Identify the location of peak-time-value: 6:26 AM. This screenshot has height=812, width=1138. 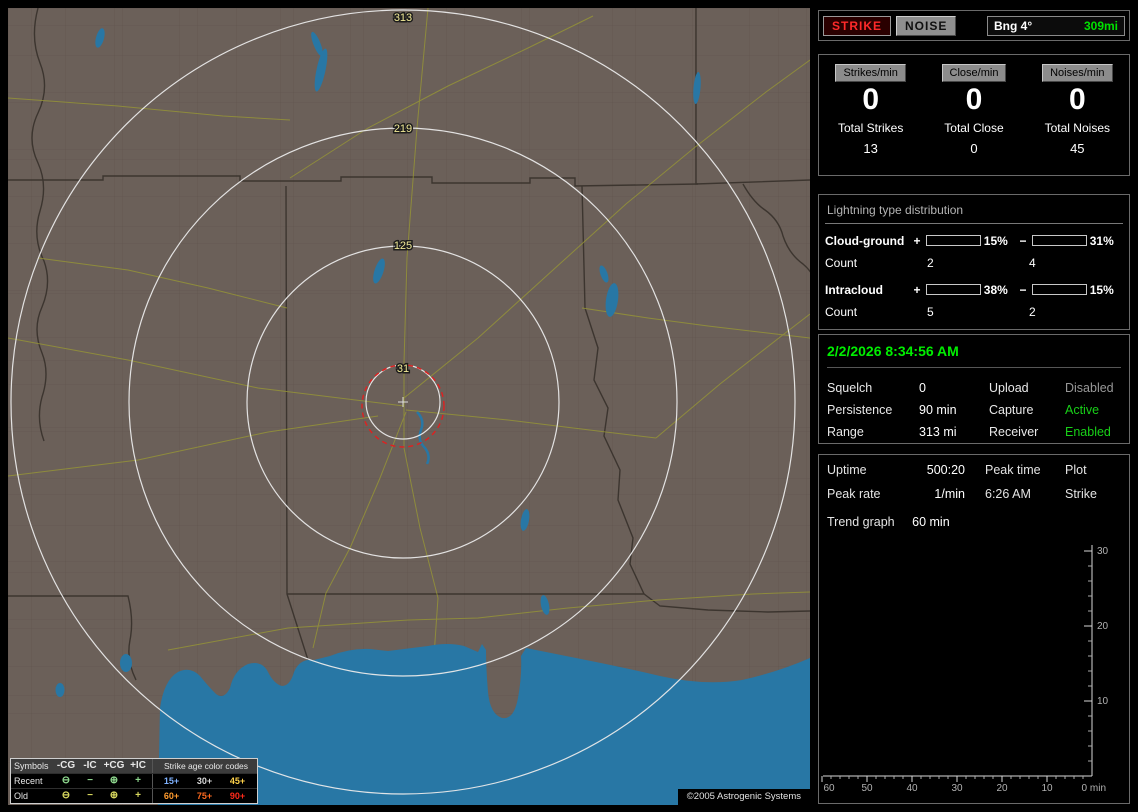
(1008, 494).